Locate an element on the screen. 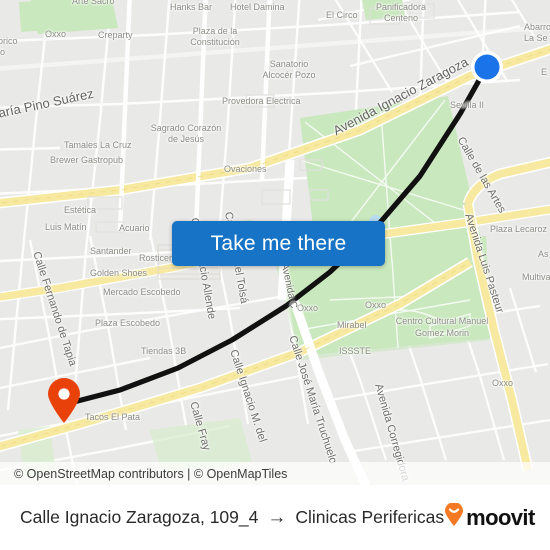  moovit-wordmark: moovit is located at coordinates (500, 517).